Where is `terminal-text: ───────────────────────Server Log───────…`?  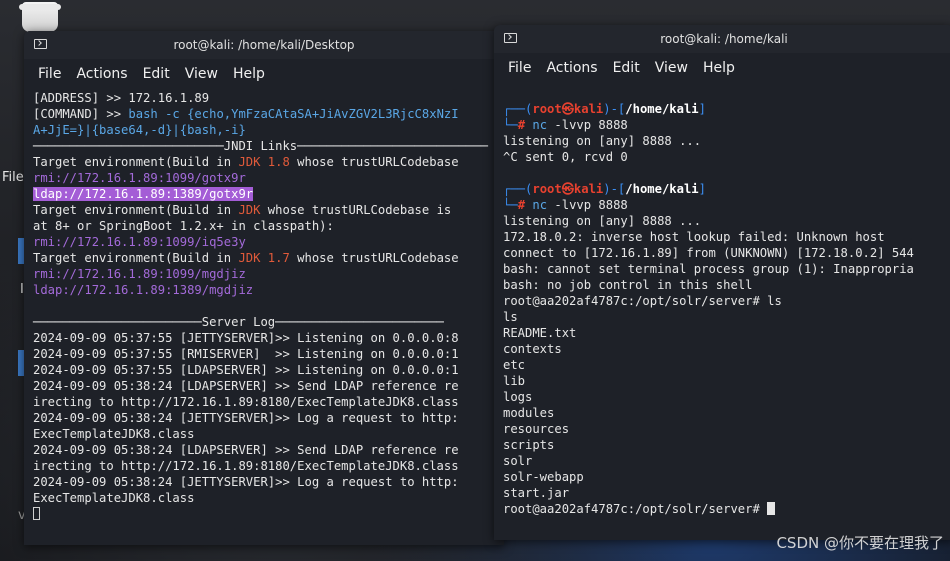
terminal-text: ───────────────────────Server Log───────… is located at coordinates (238, 322).